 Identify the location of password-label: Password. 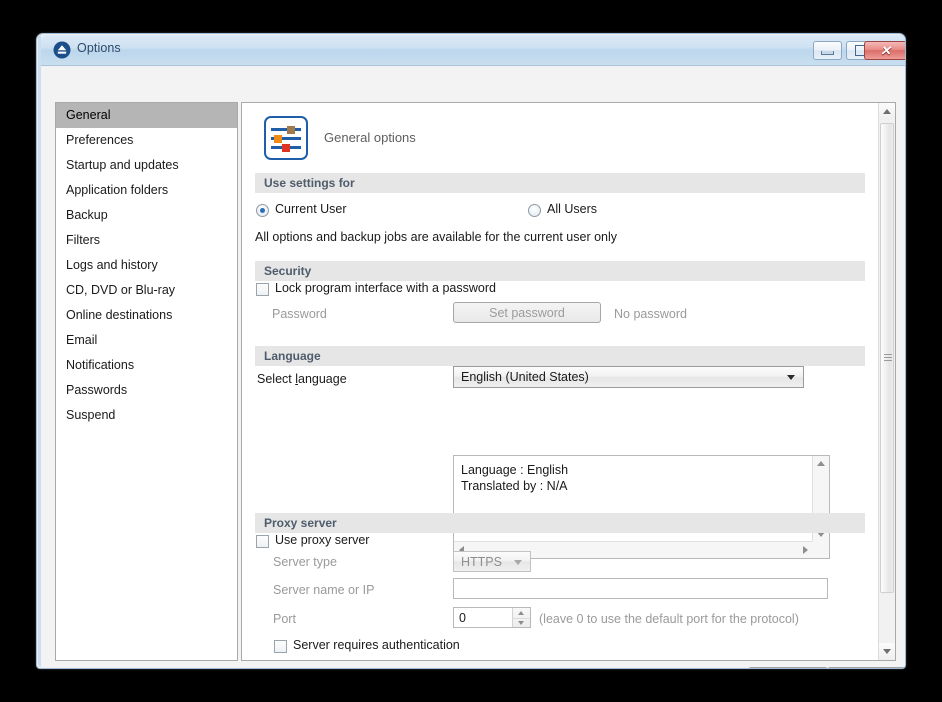
(299, 314).